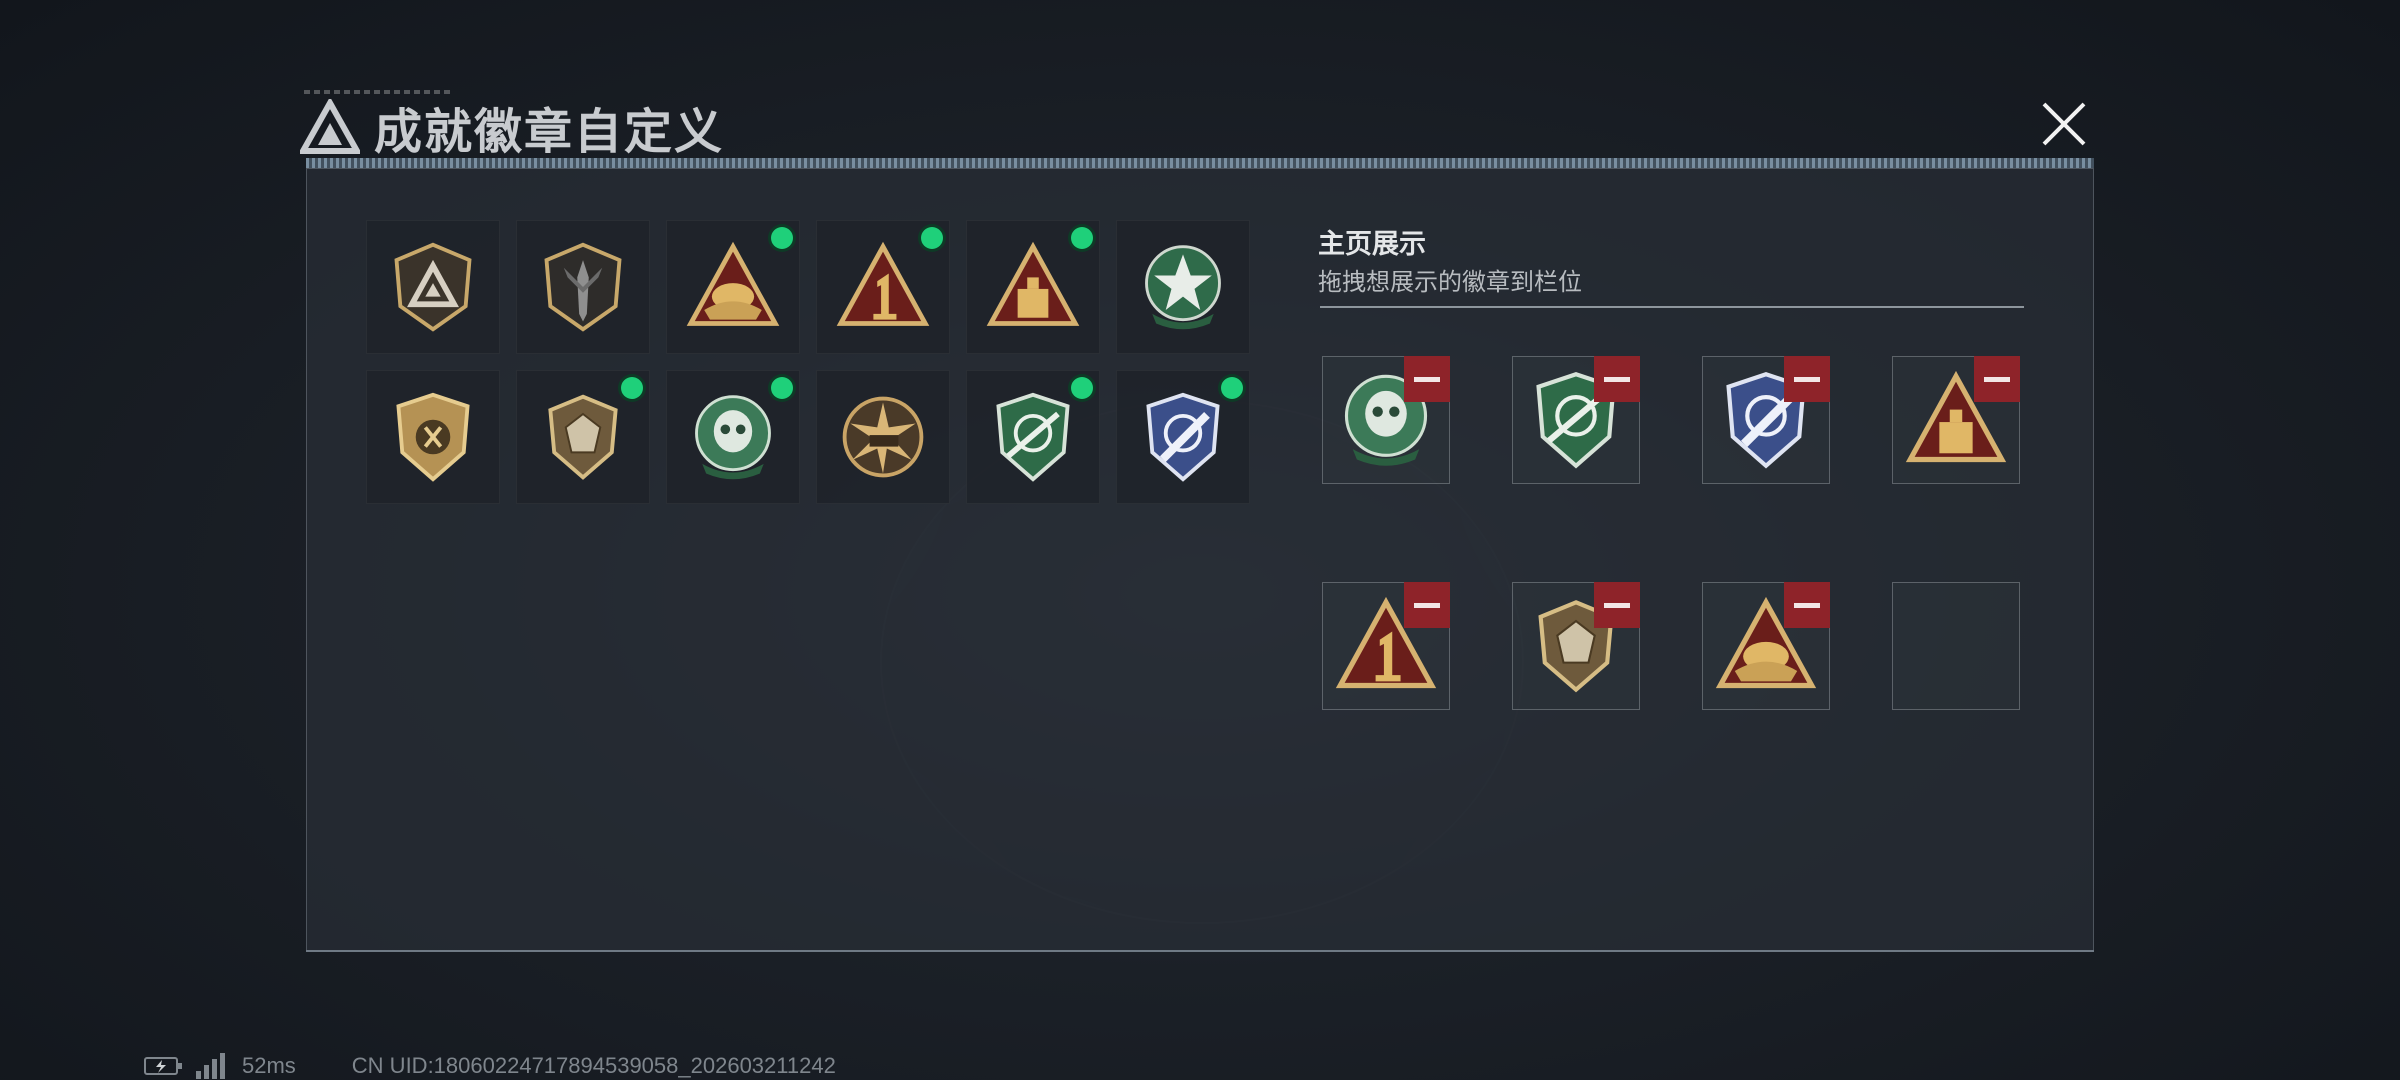 This screenshot has height=1080, width=2400. Describe the element at coordinates (1200, 951) in the screenshot. I see `panel-bottom-line` at that location.